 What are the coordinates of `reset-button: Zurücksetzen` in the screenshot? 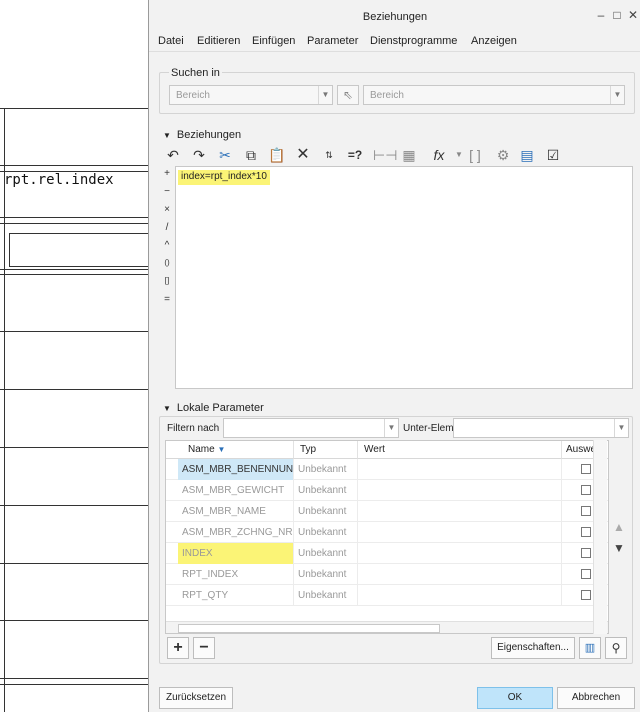 It's located at (196, 698).